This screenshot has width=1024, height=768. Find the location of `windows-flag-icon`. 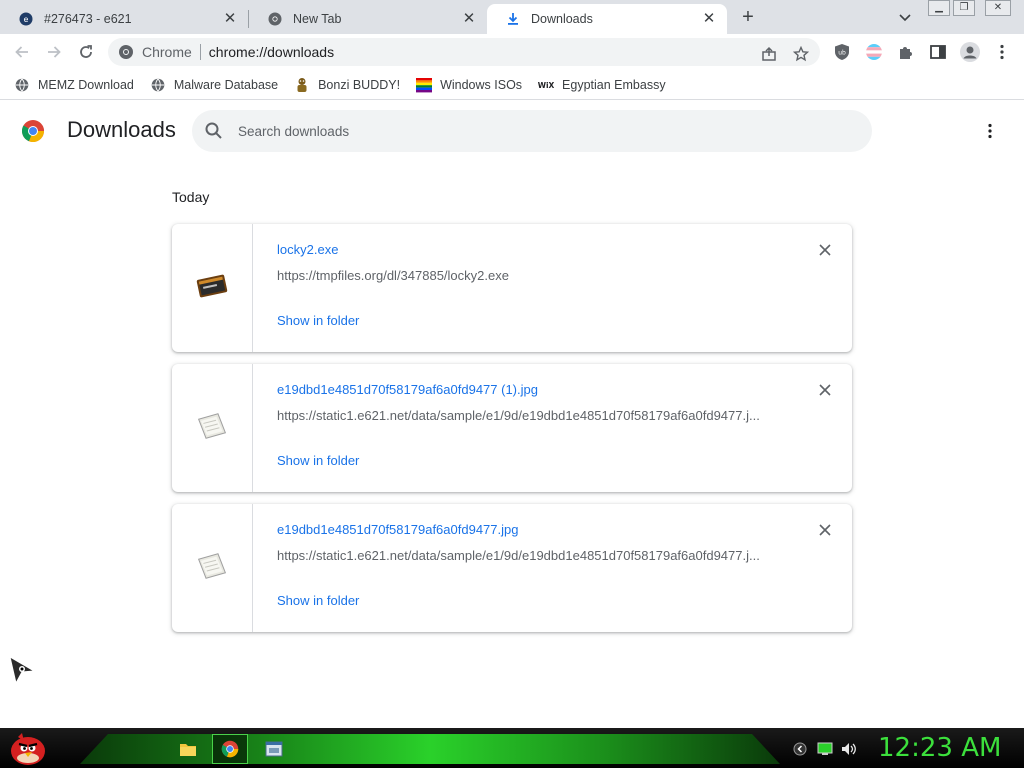

windows-flag-icon is located at coordinates (424, 85).